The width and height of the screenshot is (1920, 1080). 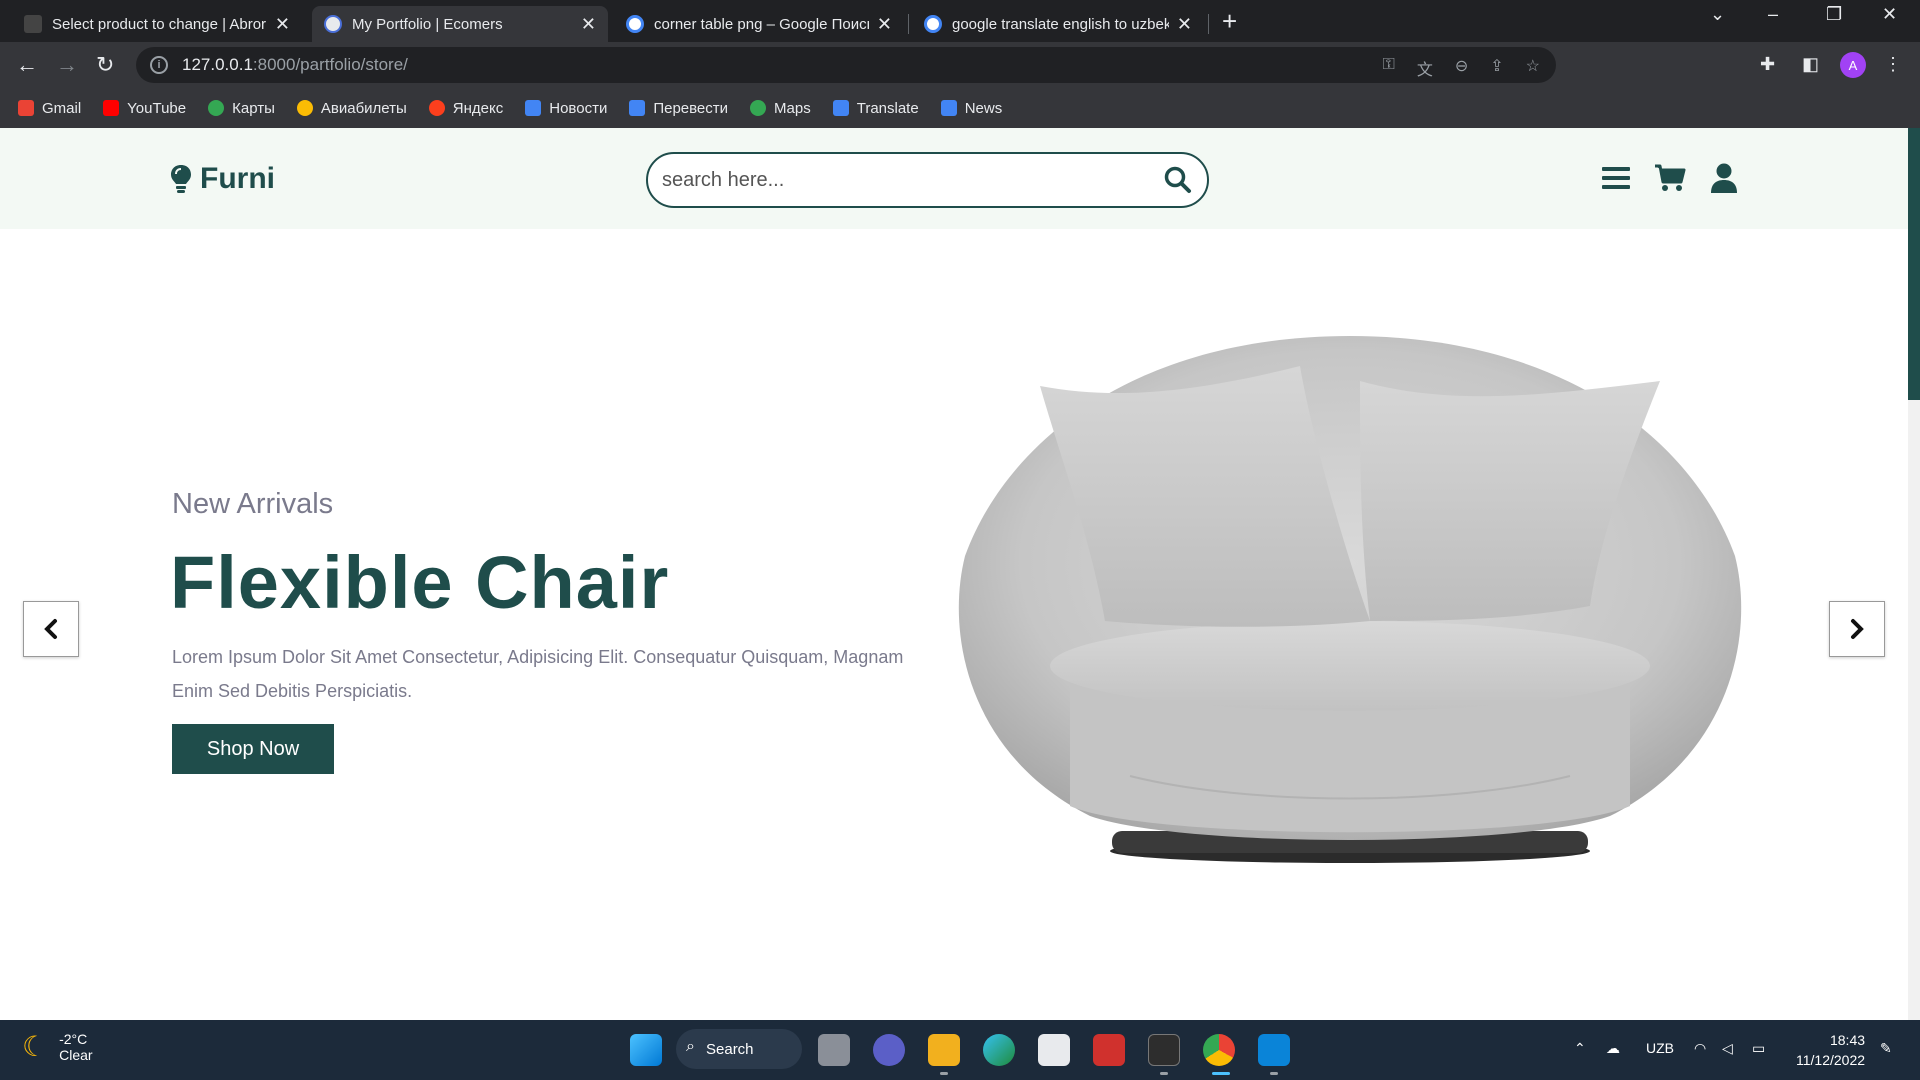 What do you see at coordinates (578, 108) in the screenshot?
I see `bookmark-label: Новости` at bounding box center [578, 108].